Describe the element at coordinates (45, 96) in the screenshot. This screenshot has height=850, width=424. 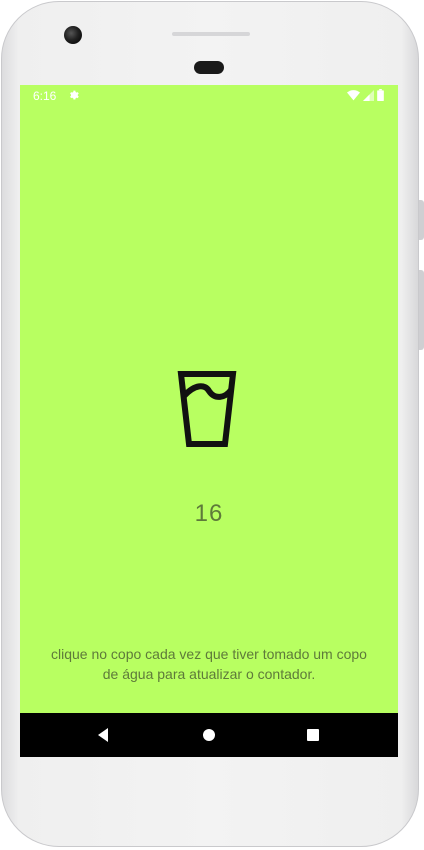
I see `status-time: 6:16` at that location.